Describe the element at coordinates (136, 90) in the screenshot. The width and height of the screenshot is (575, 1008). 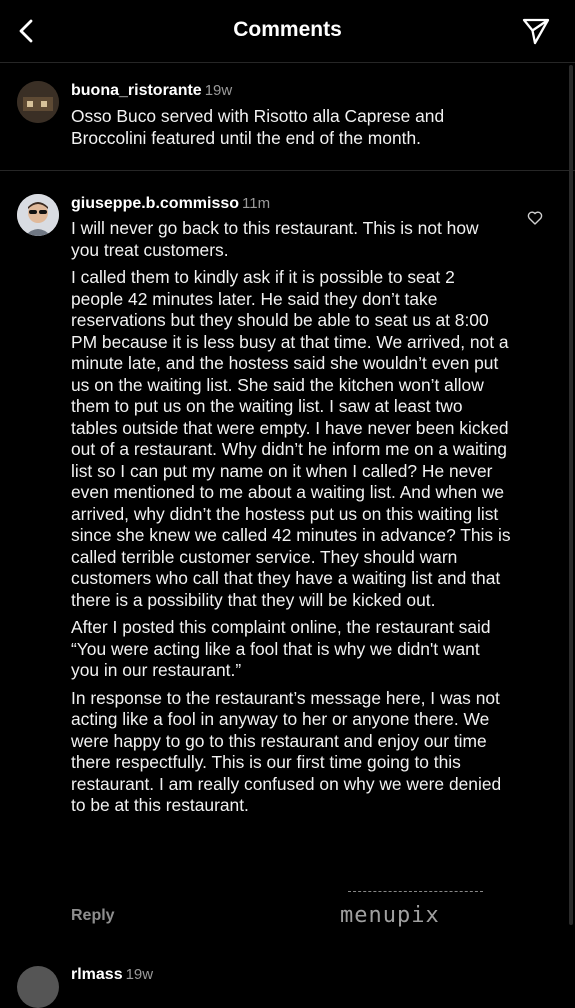
I see `caption-username: buona_ristorante` at that location.